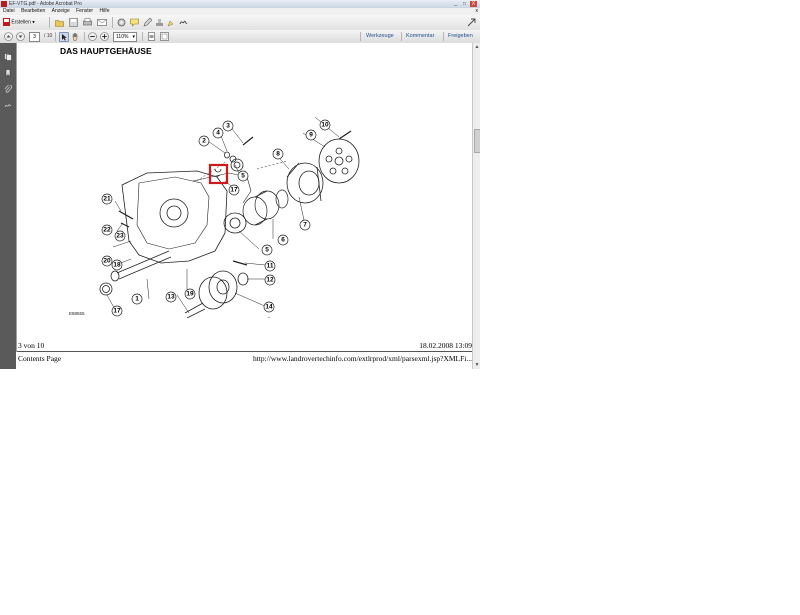 This screenshot has height=615, width=800. What do you see at coordinates (6, 22) in the screenshot?
I see `create-pdf-icon` at bounding box center [6, 22].